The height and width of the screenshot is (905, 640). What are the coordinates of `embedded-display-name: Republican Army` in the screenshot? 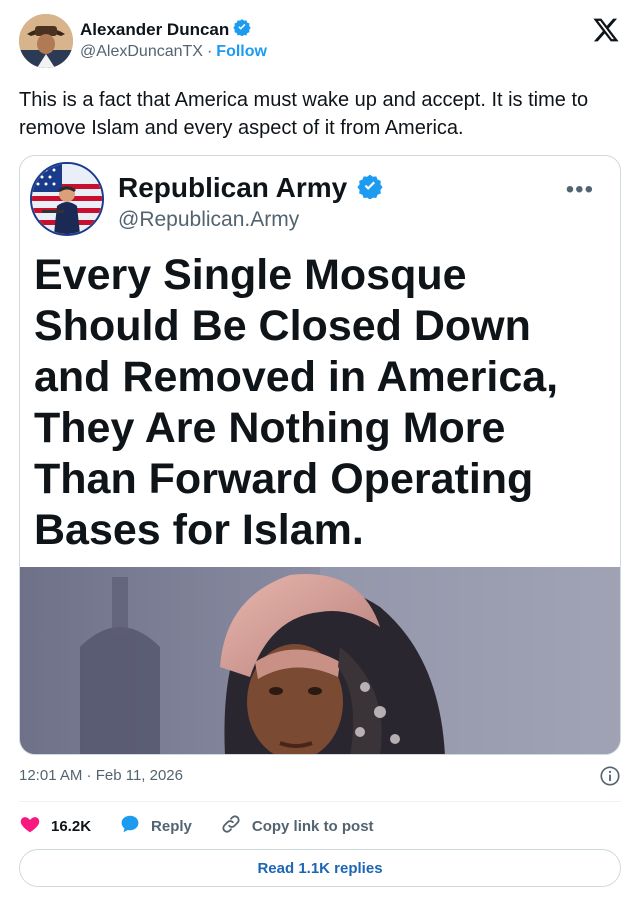 It's located at (233, 187).